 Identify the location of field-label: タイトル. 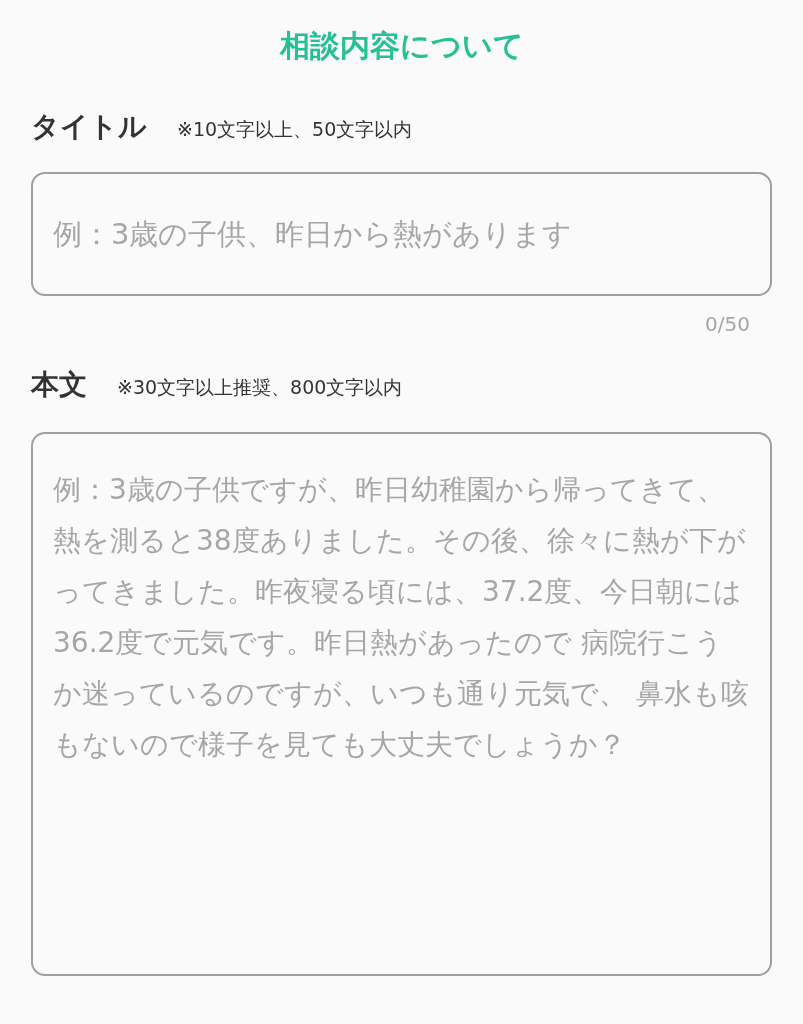
(89, 127).